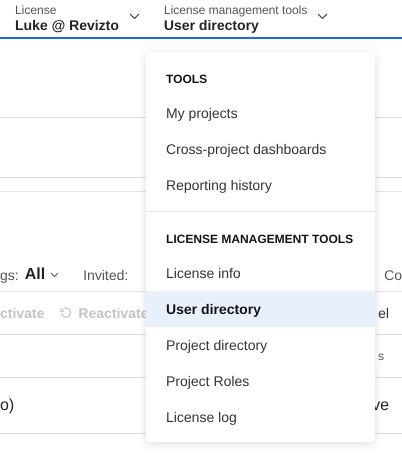 This screenshot has height=460, width=402. I want to click on menu-item: Project Roles, so click(260, 381).